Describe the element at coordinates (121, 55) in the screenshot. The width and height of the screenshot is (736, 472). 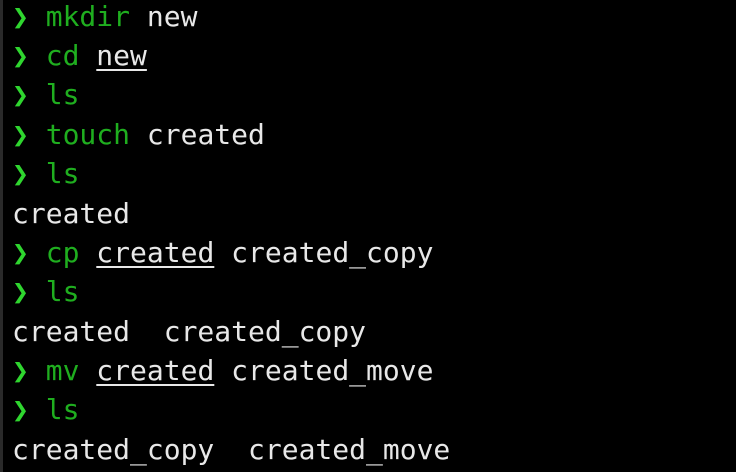
I see `command-arg-path: new` at that location.